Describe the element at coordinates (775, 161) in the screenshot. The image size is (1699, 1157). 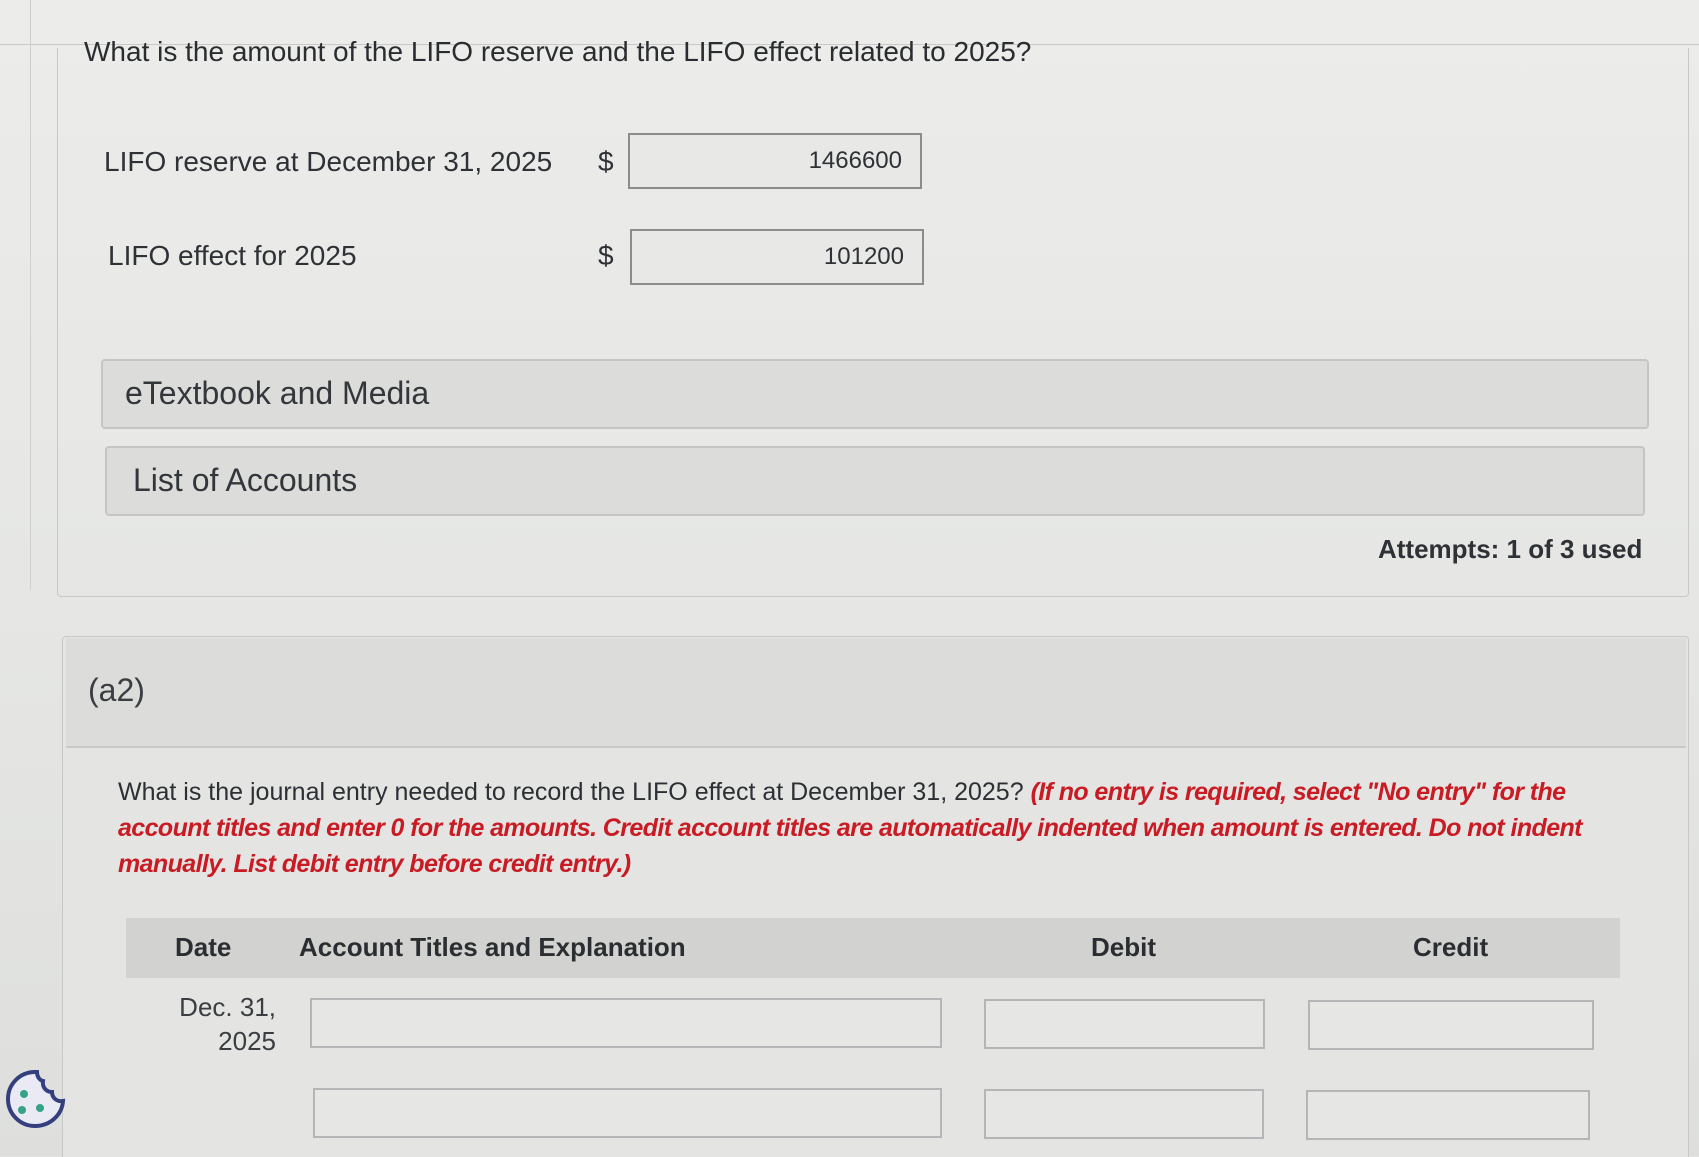
I see `lifo-reserve-input: 1466600` at that location.